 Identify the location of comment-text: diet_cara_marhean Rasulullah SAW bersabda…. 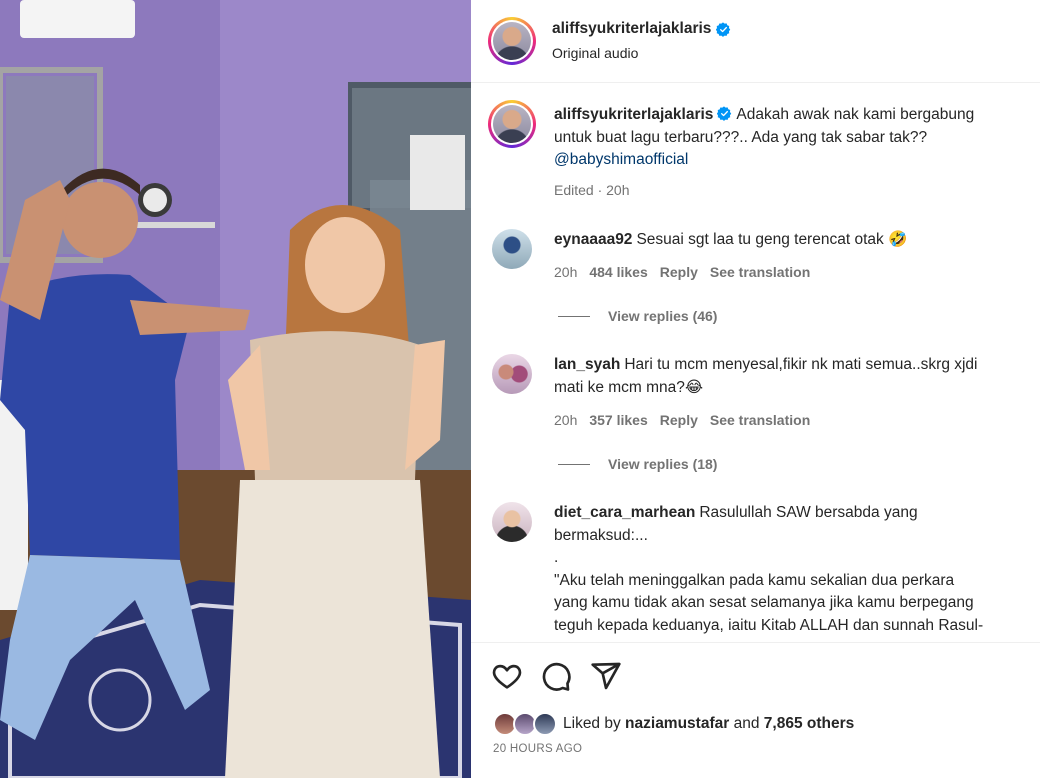
(794, 569).